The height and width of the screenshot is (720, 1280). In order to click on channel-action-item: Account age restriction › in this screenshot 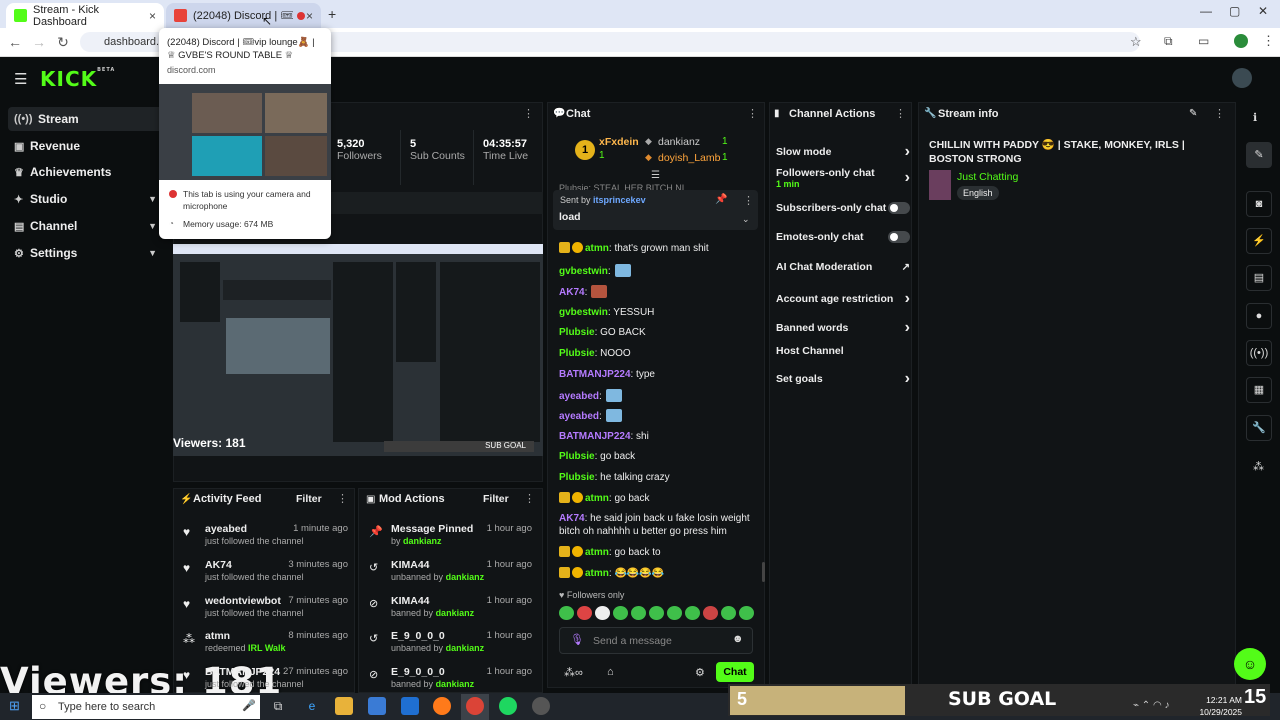, I will do `click(843, 299)`.